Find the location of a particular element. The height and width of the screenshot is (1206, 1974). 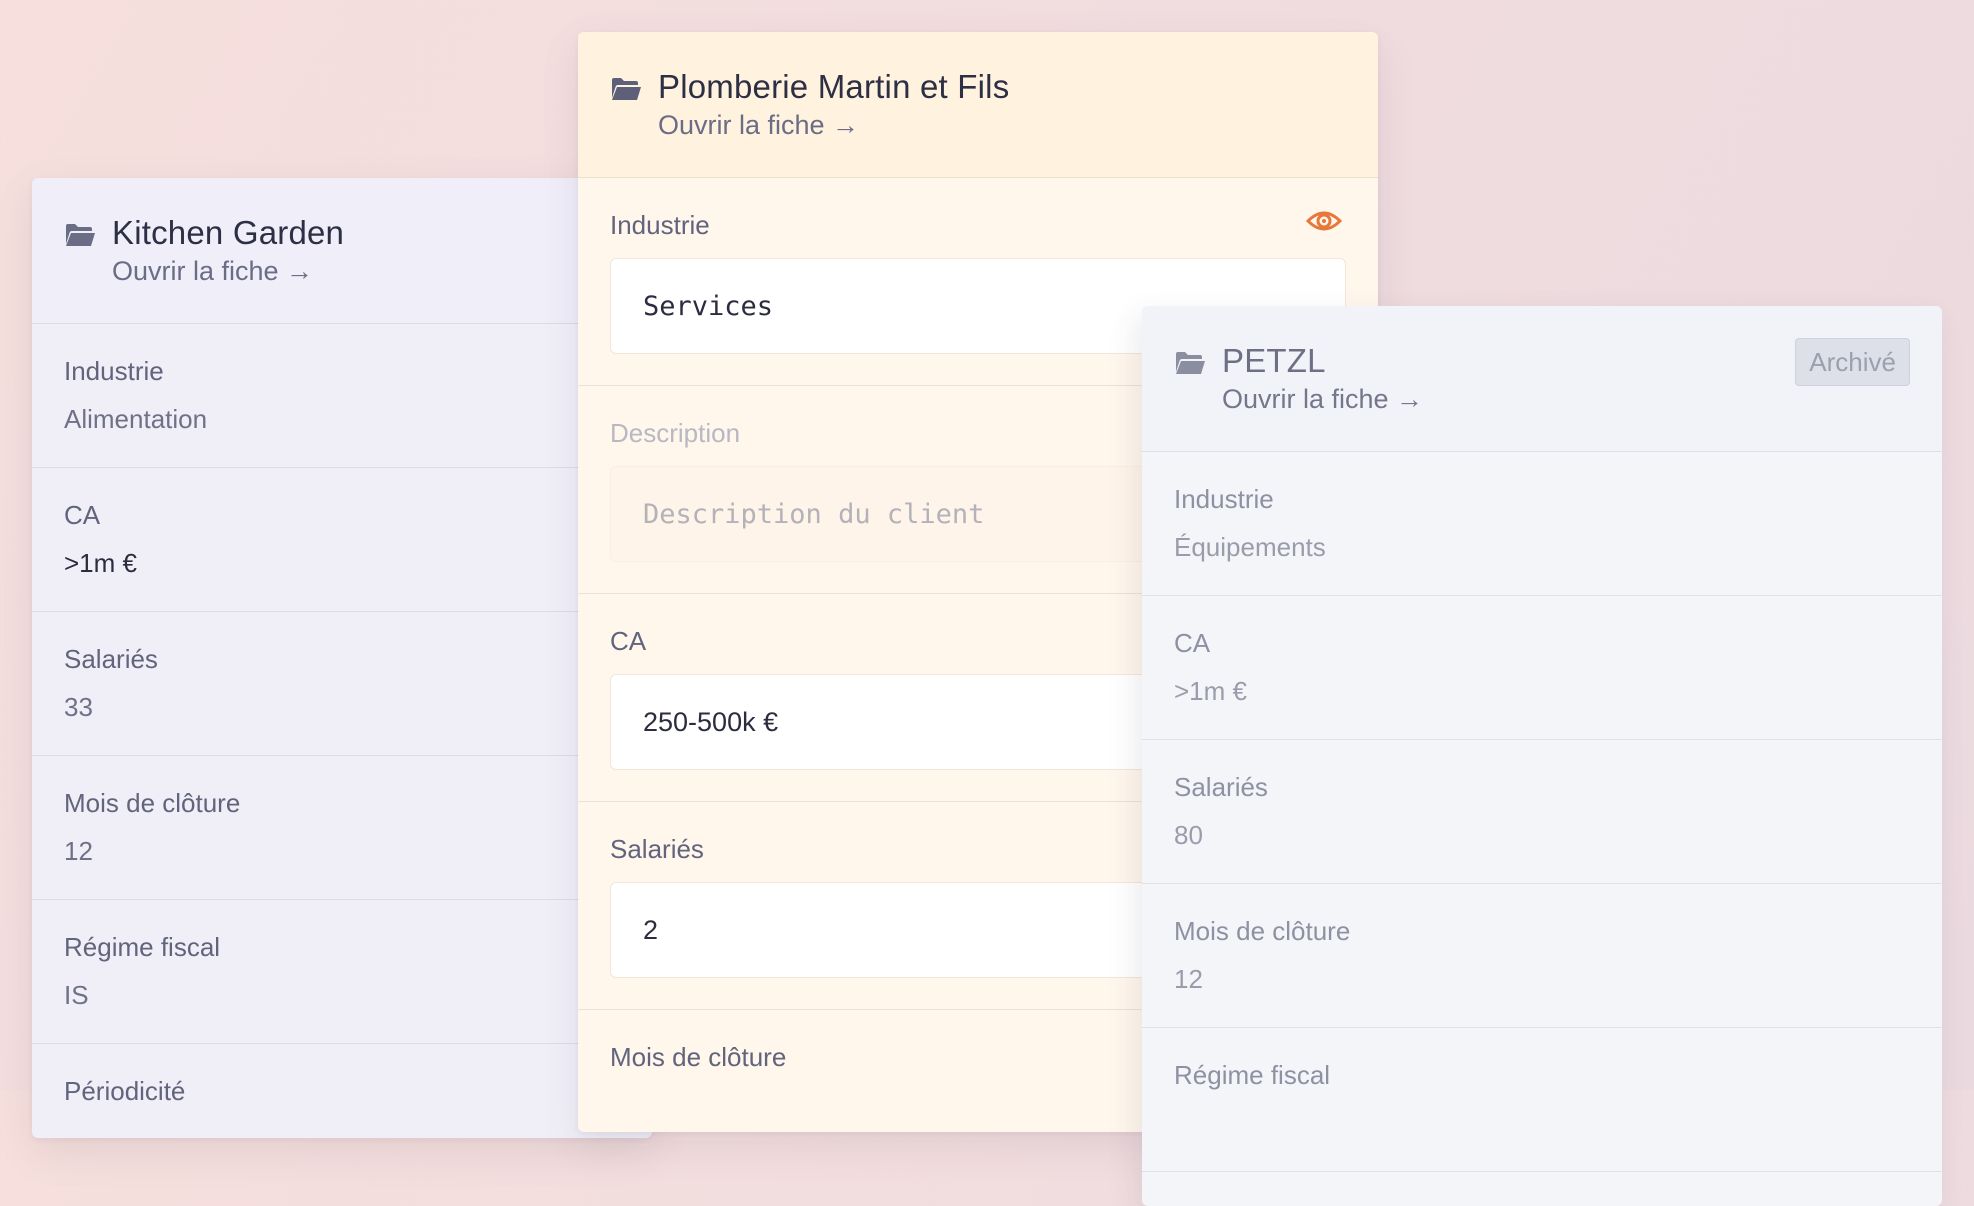

field-value: 80 is located at coordinates (1188, 835).